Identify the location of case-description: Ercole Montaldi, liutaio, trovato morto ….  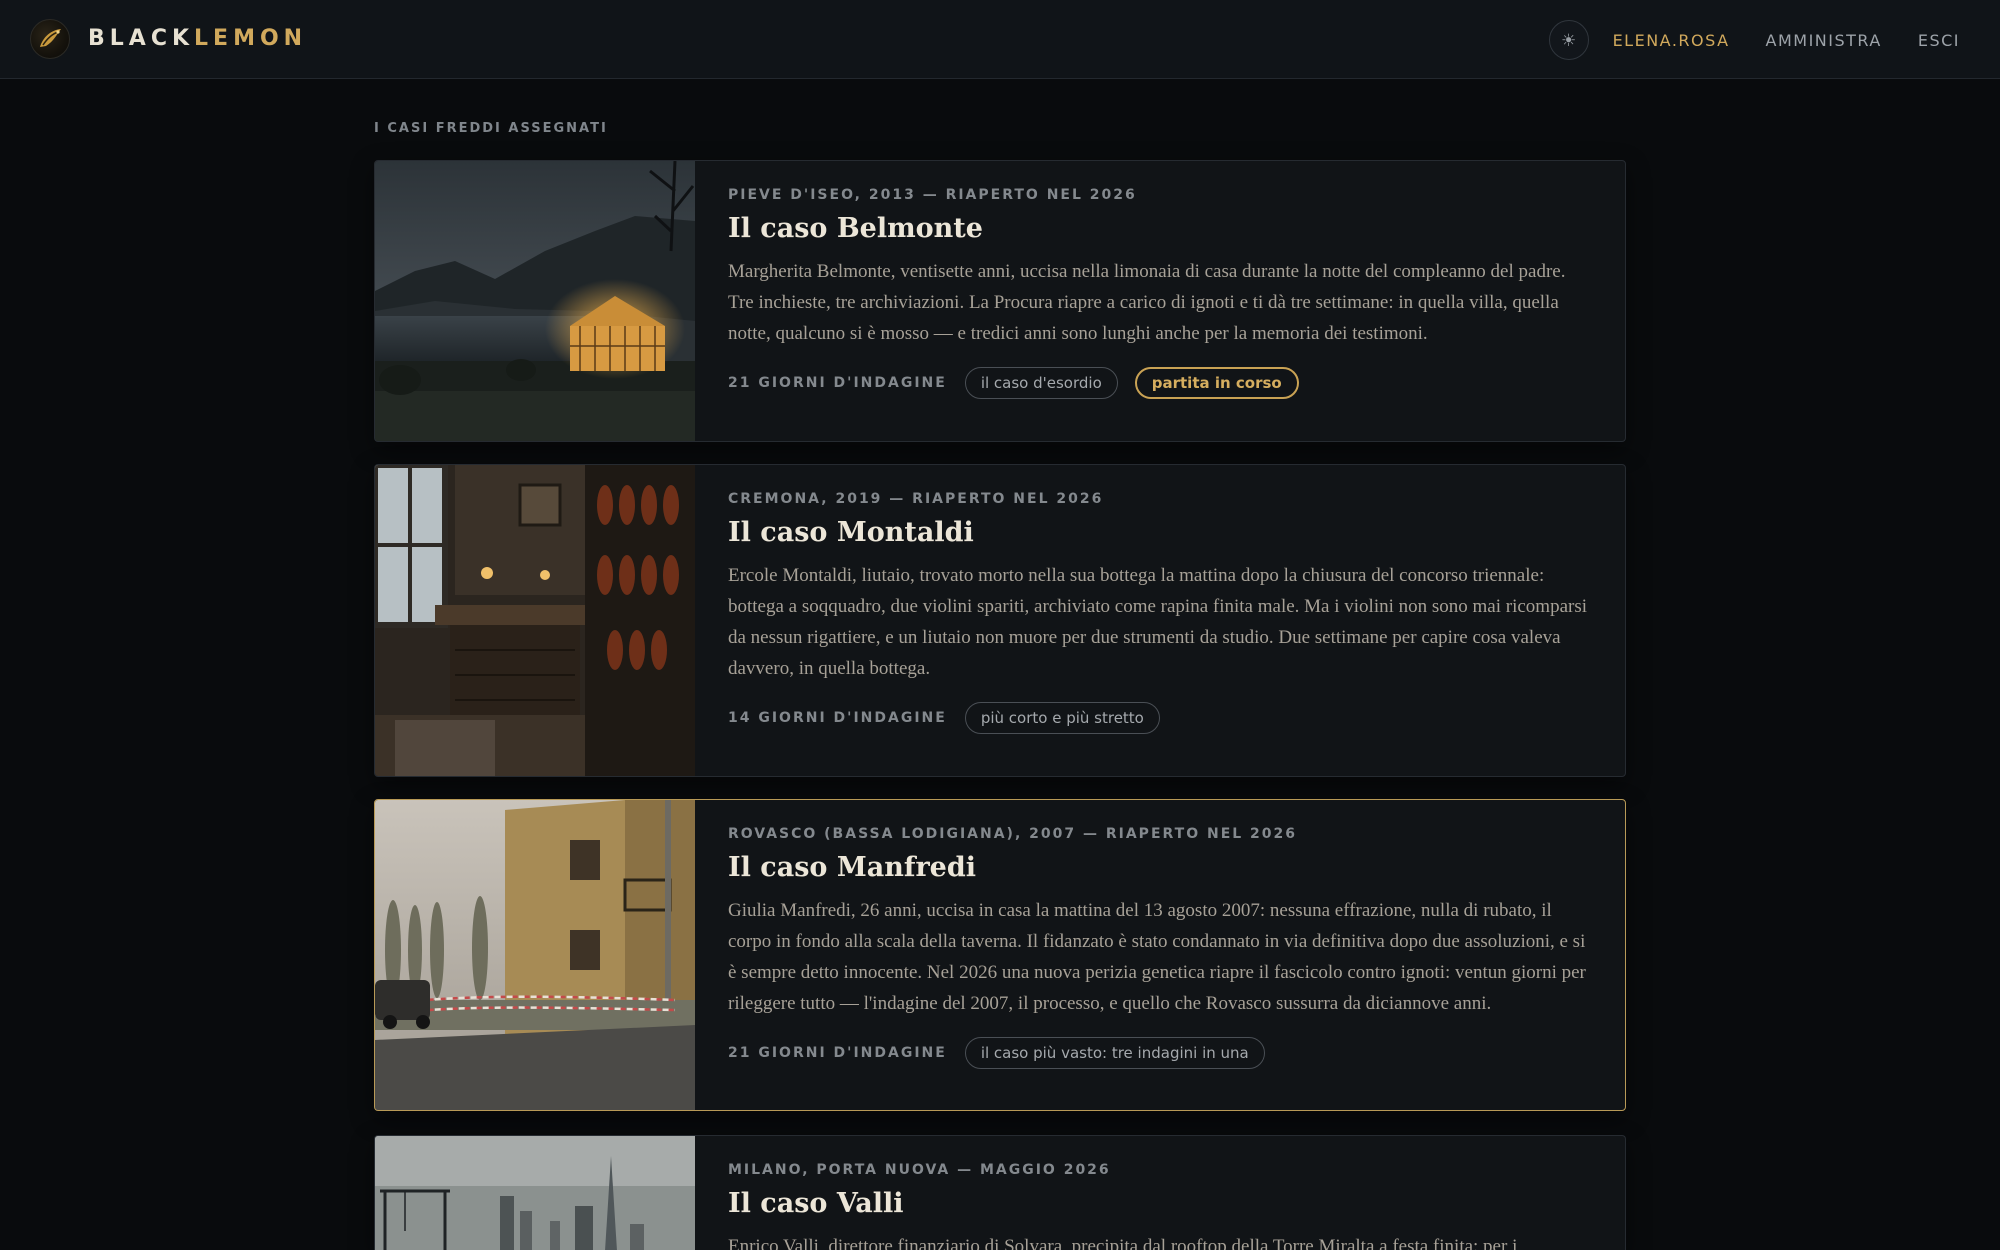
(1158, 622).